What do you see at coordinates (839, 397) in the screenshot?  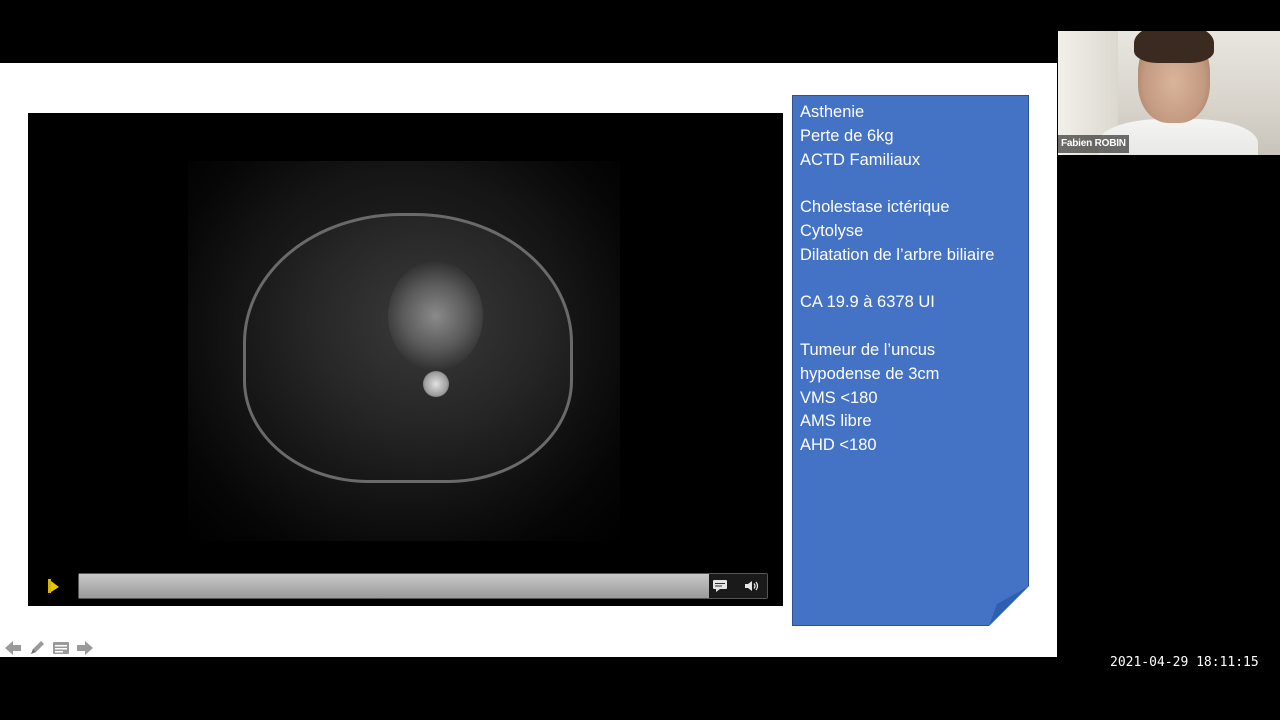 I see `info-line: VMS <180` at bounding box center [839, 397].